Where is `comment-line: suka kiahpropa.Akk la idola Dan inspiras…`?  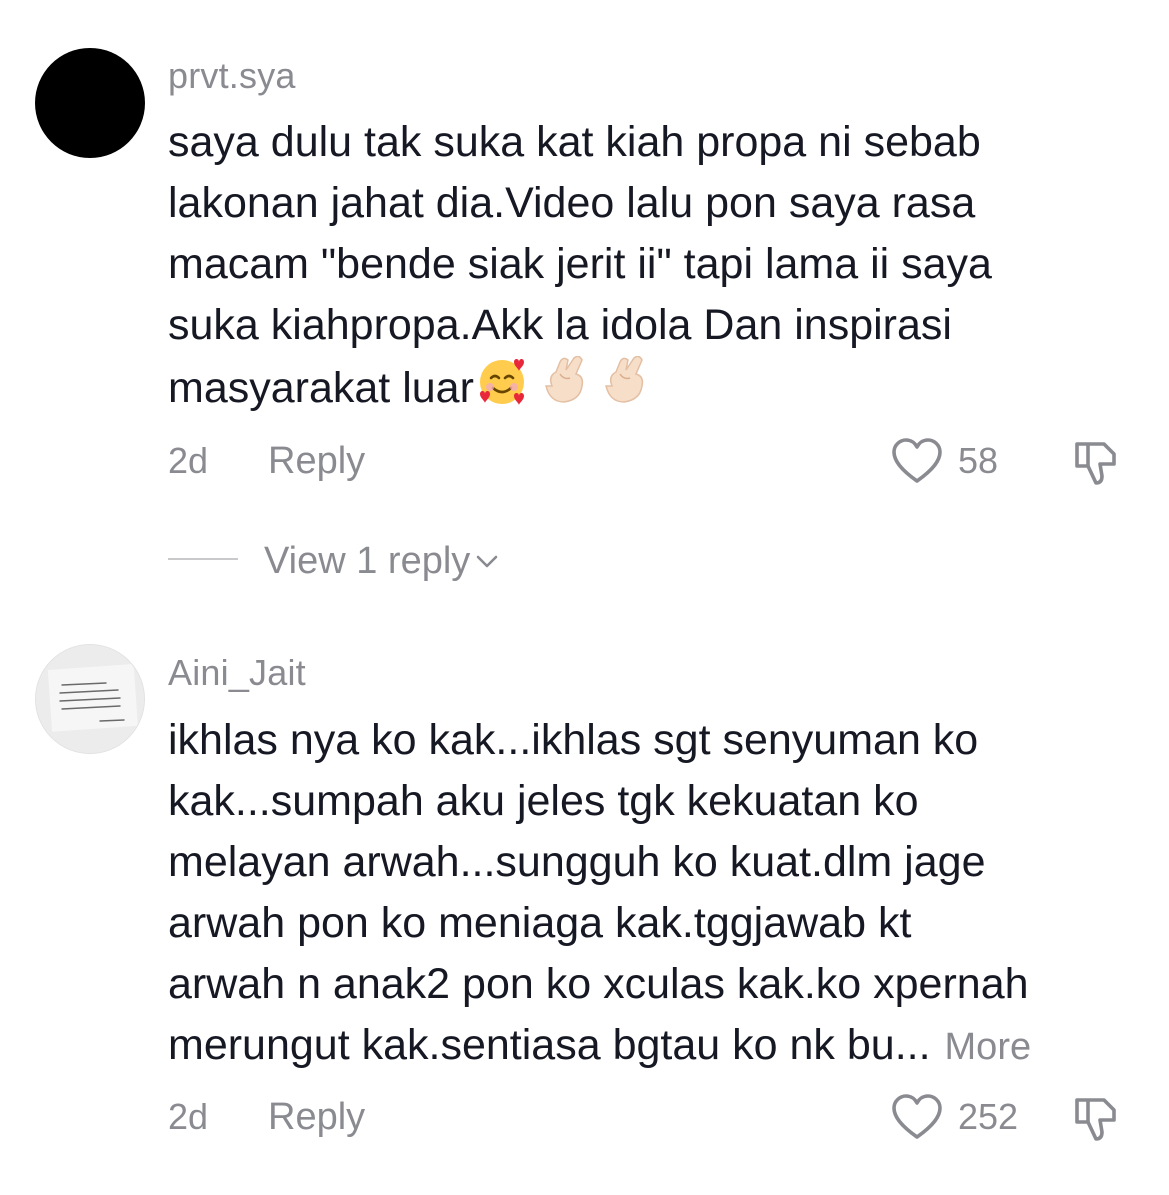 comment-line: suka kiahpropa.Akk la idola Dan inspiras… is located at coordinates (560, 325).